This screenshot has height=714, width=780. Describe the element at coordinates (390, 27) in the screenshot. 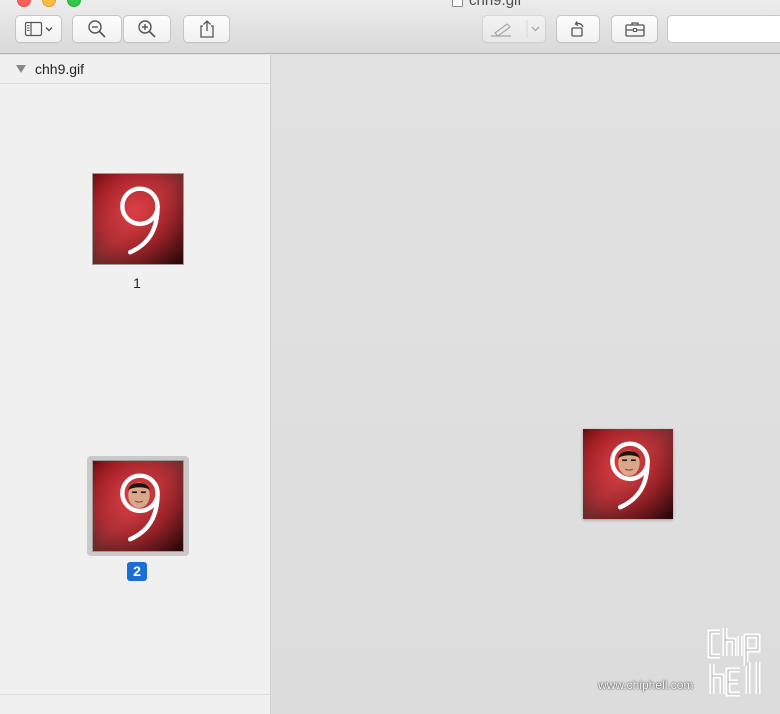

I see `toolbar: chh9.gif` at that location.